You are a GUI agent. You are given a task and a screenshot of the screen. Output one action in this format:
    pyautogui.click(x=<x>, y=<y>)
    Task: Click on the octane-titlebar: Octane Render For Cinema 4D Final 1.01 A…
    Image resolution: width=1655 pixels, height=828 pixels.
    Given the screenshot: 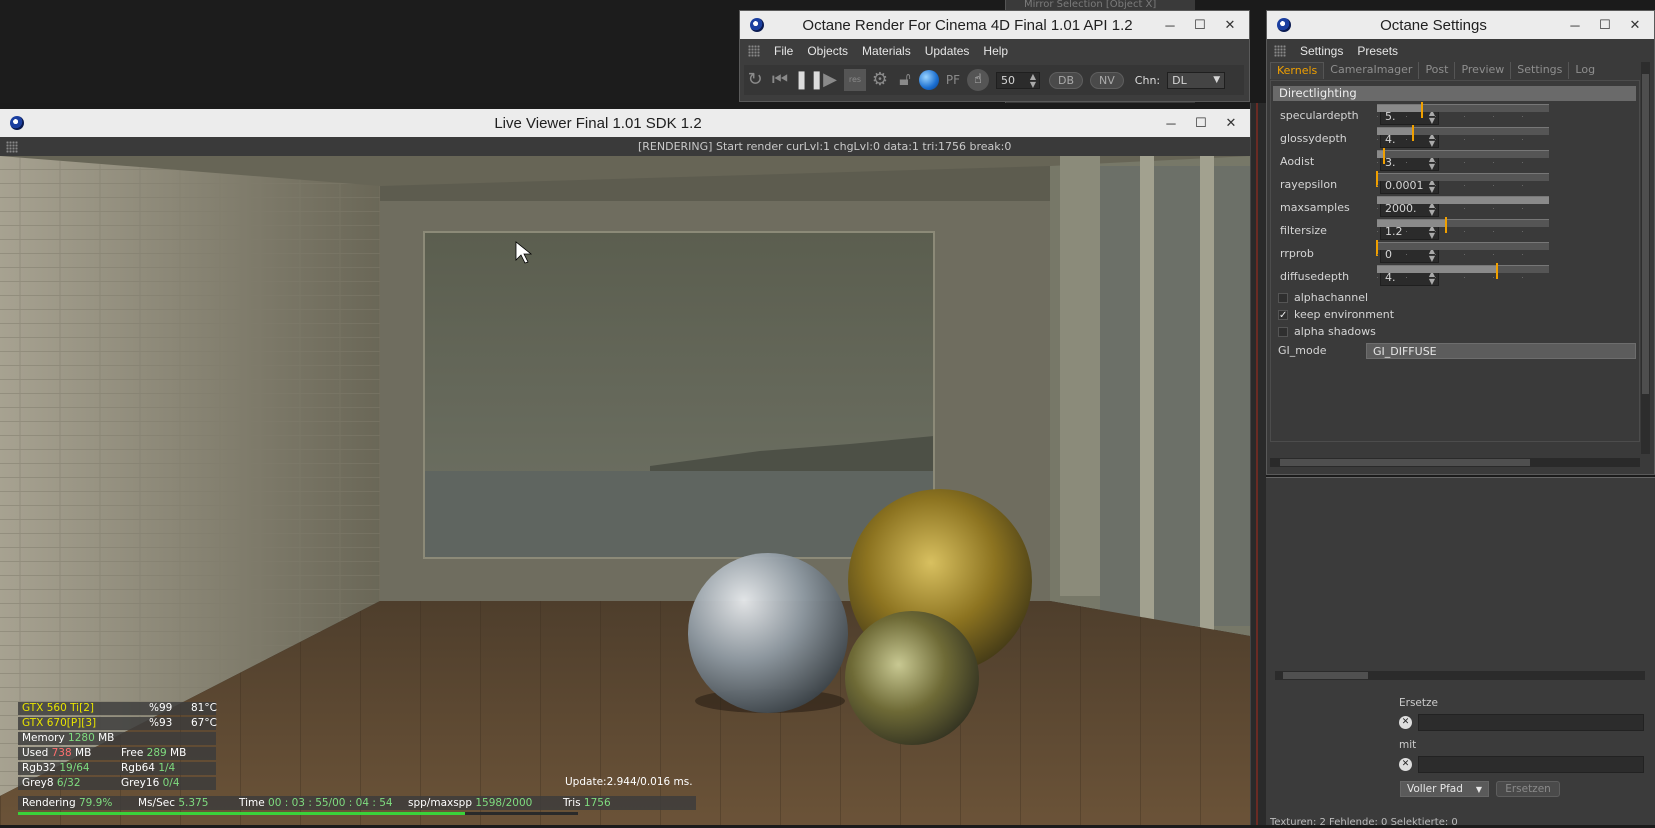 What is the action you would take?
    pyautogui.click(x=994, y=25)
    